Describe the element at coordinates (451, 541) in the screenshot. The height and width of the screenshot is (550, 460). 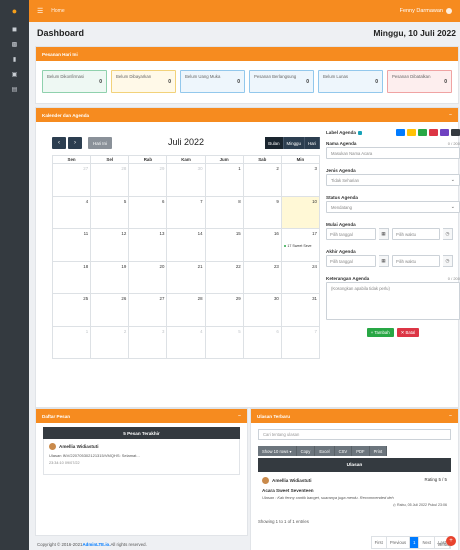
I see `add-fab-button: +` at that location.